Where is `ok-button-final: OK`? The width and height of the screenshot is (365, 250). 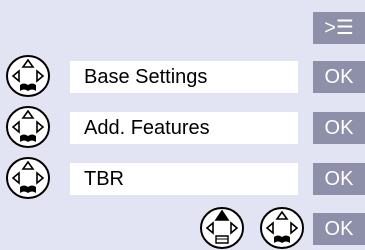
ok-button-final: OK is located at coordinates (339, 229).